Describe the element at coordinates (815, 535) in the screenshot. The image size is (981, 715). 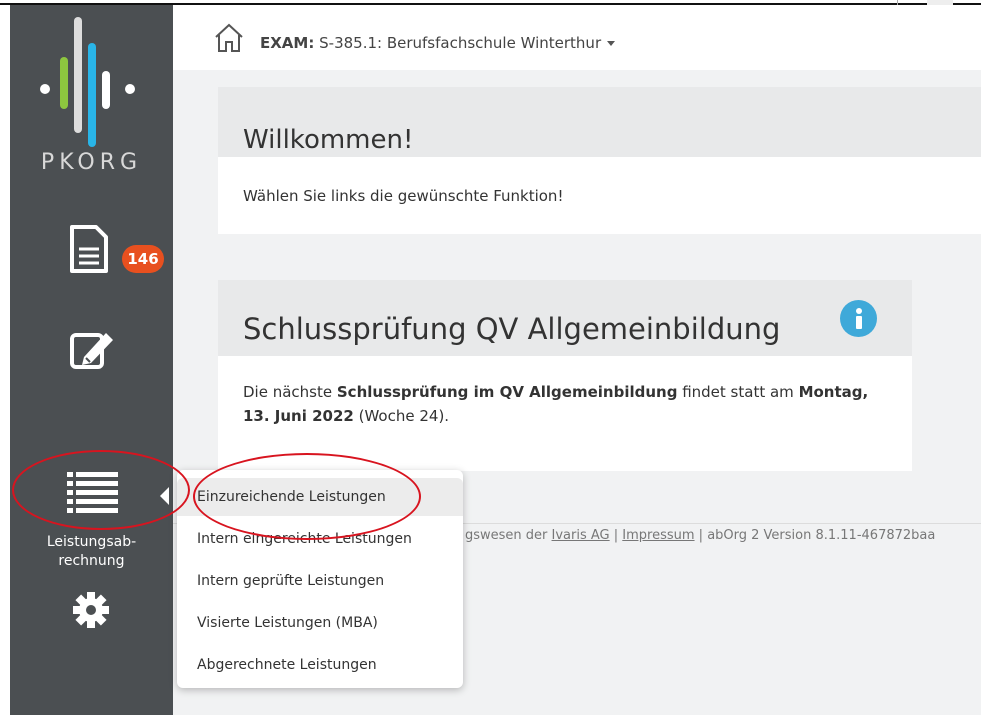
I see `footer-version: | abOrg 2 Version 8.1.11-467872baa` at that location.